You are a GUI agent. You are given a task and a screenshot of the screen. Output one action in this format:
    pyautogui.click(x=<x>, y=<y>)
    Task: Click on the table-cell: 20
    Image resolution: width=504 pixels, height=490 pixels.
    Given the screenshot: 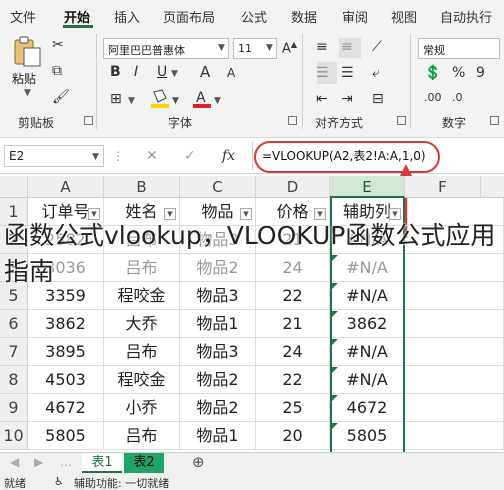 What is the action you would take?
    pyautogui.click(x=293, y=436)
    